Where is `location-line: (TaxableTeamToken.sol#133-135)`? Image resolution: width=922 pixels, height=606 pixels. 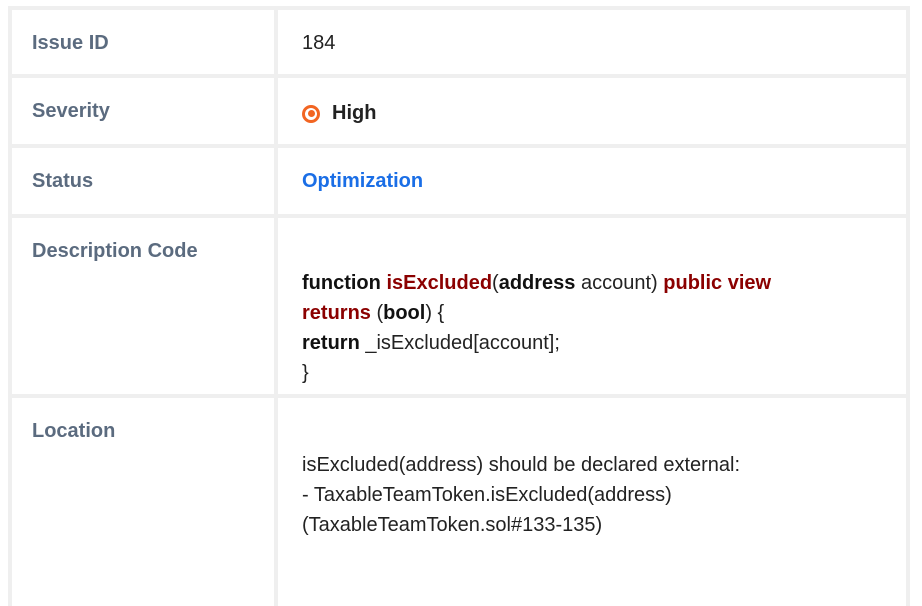
location-line: (TaxableTeamToken.sol#133-135) is located at coordinates (452, 525).